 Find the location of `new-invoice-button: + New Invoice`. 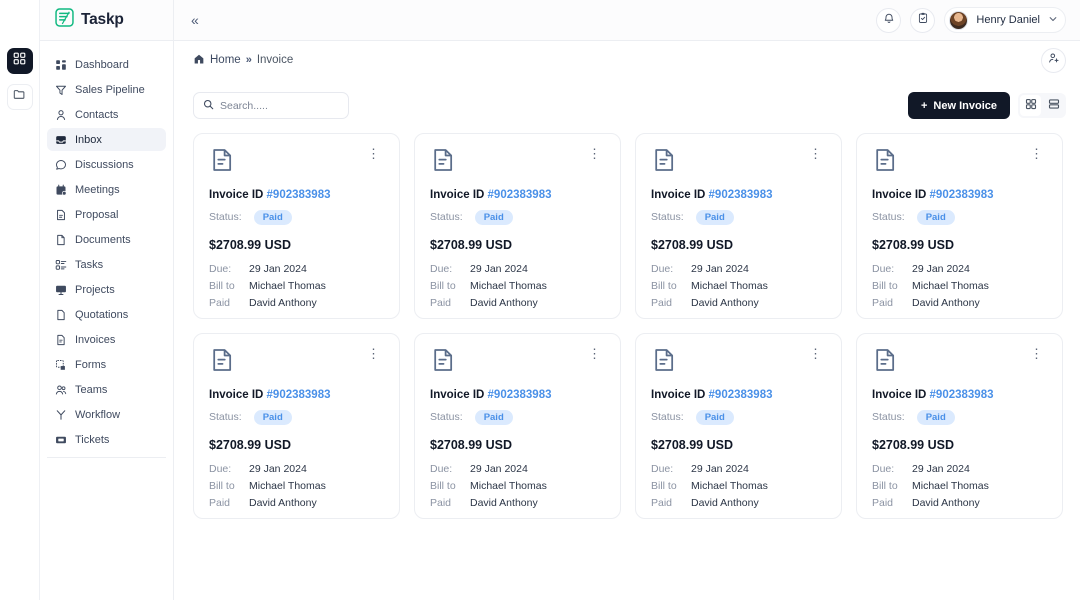

new-invoice-button: + New Invoice is located at coordinates (958, 105).